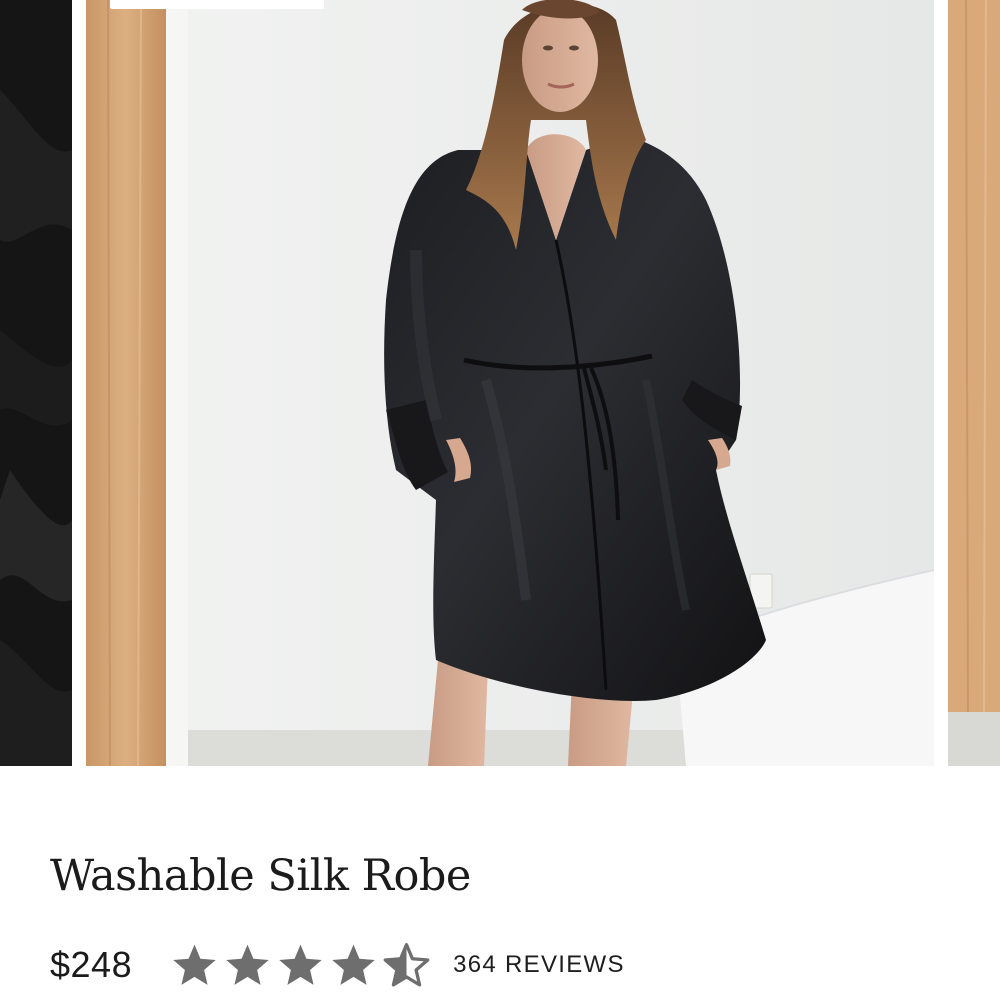 This screenshot has width=1000, height=1000. Describe the element at coordinates (91, 964) in the screenshot. I see `product-price: $248` at that location.